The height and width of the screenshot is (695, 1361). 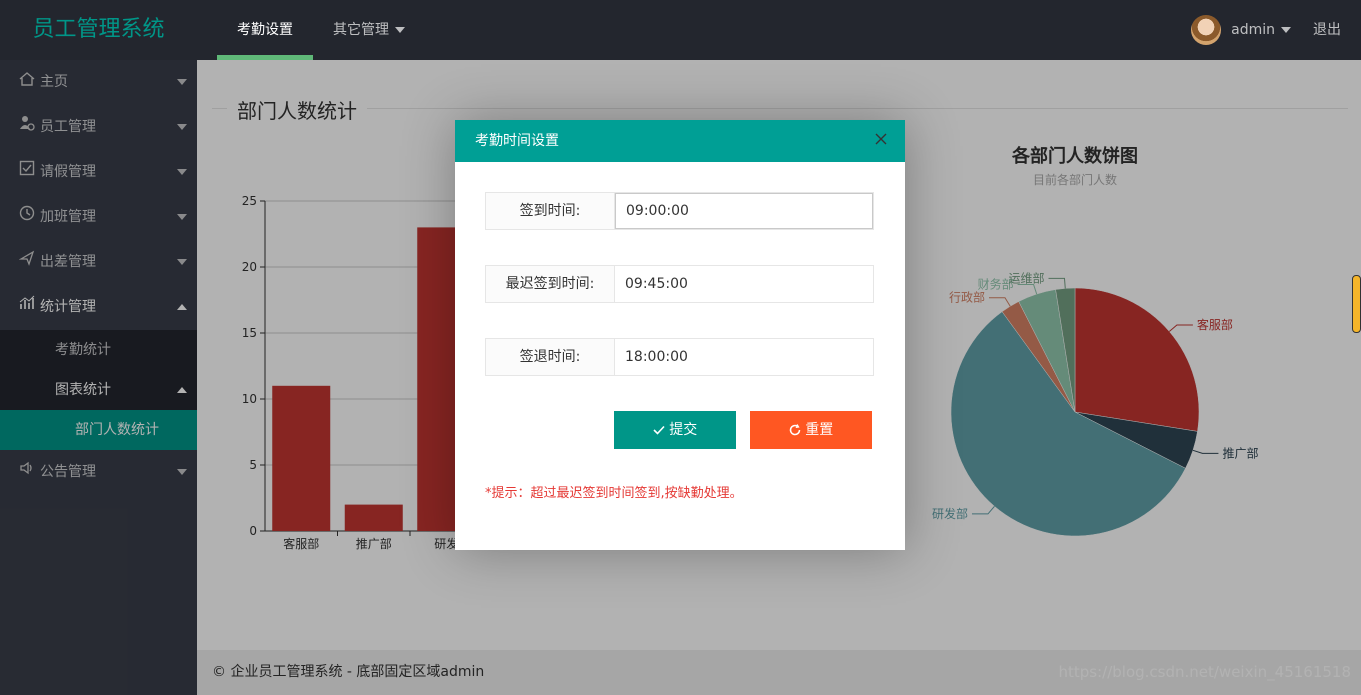 What do you see at coordinates (550, 211) in the screenshot?
I see `checkin-time-label: 签到时间:` at bounding box center [550, 211].